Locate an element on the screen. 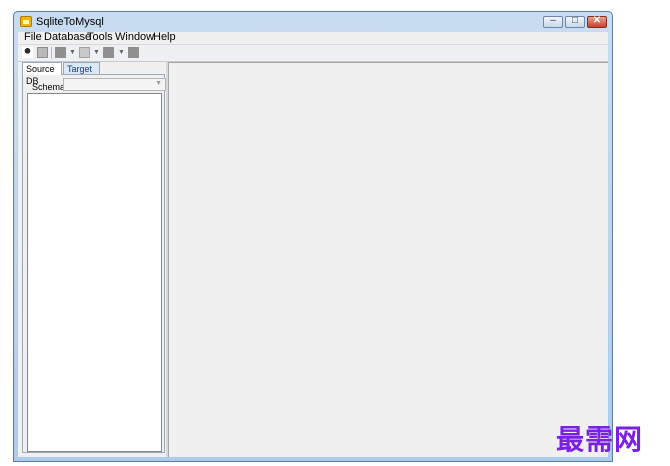  maximize-button: □ is located at coordinates (575, 21).